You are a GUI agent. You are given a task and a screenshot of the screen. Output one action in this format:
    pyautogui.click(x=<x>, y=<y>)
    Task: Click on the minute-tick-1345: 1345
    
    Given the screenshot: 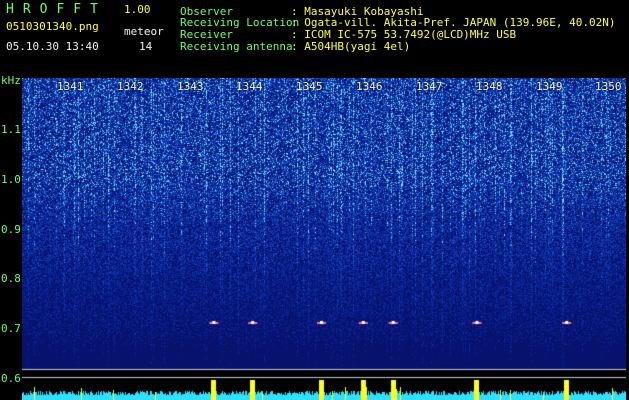 What is the action you would take?
    pyautogui.click(x=309, y=86)
    